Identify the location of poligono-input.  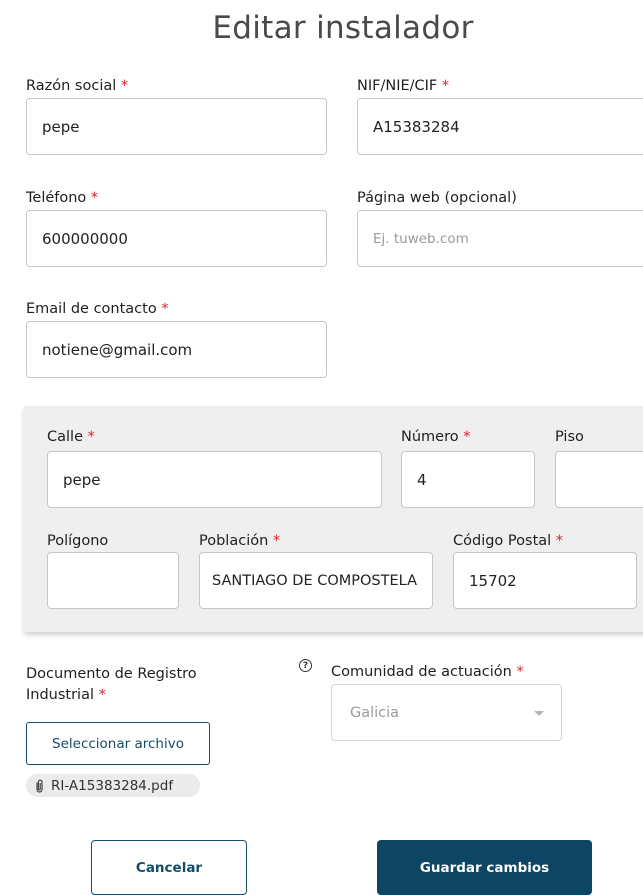
(113, 580).